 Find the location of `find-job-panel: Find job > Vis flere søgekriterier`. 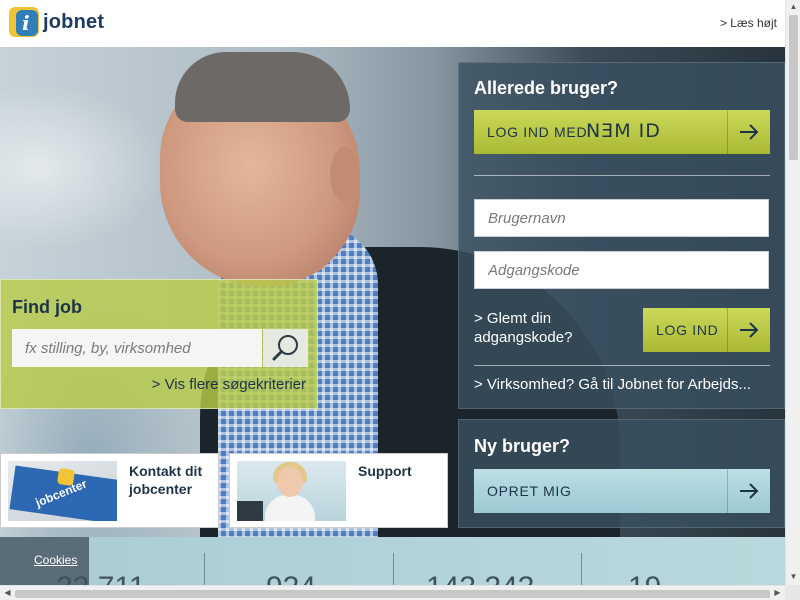

find-job-panel: Find job > Vis flere søgekriterier is located at coordinates (159, 344).